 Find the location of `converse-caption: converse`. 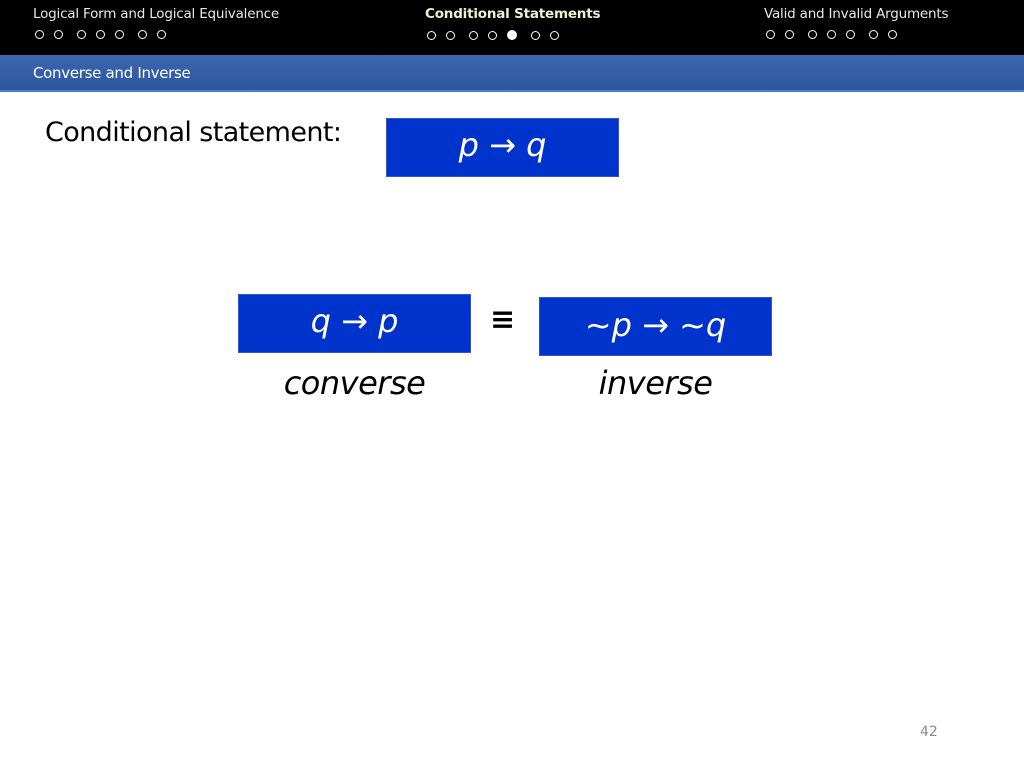

converse-caption: converse is located at coordinates (354, 383).